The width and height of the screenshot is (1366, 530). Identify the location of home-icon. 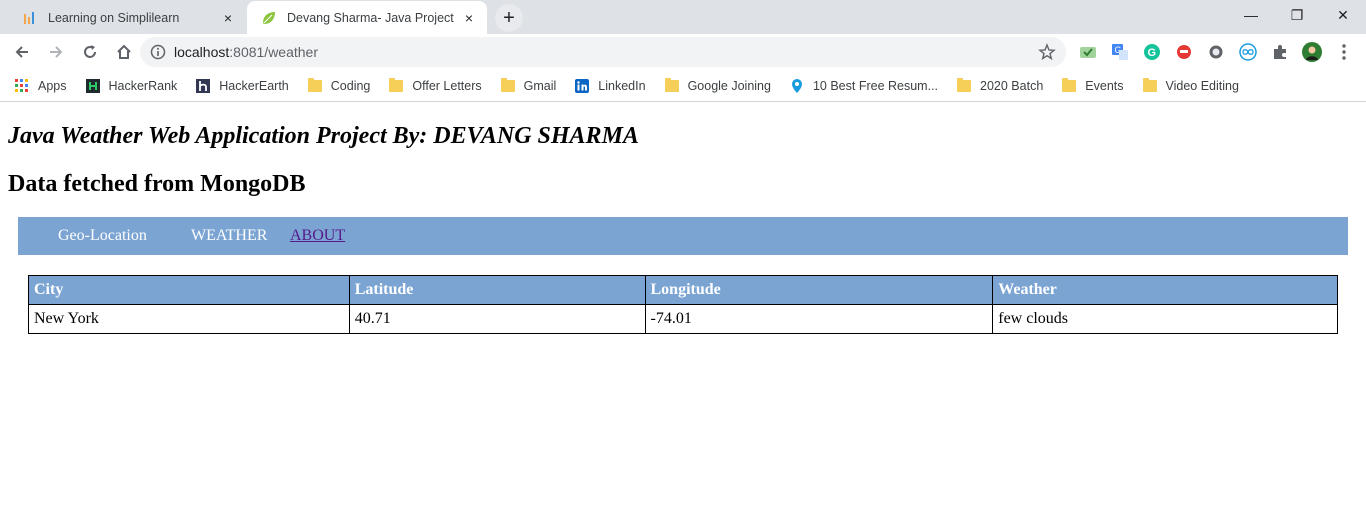
(124, 51).